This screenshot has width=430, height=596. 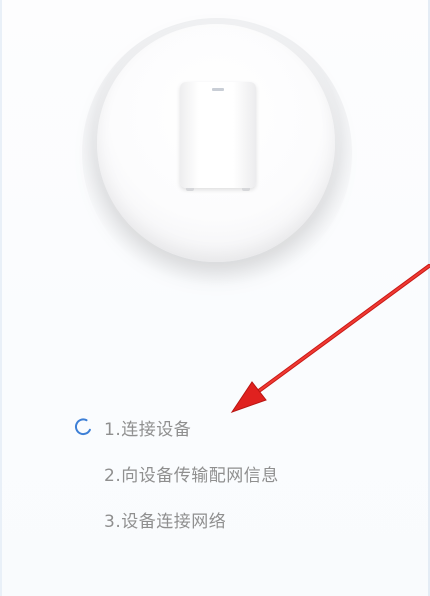 What do you see at coordinates (218, 136) in the screenshot?
I see `air-purifier-device-image` at bounding box center [218, 136].